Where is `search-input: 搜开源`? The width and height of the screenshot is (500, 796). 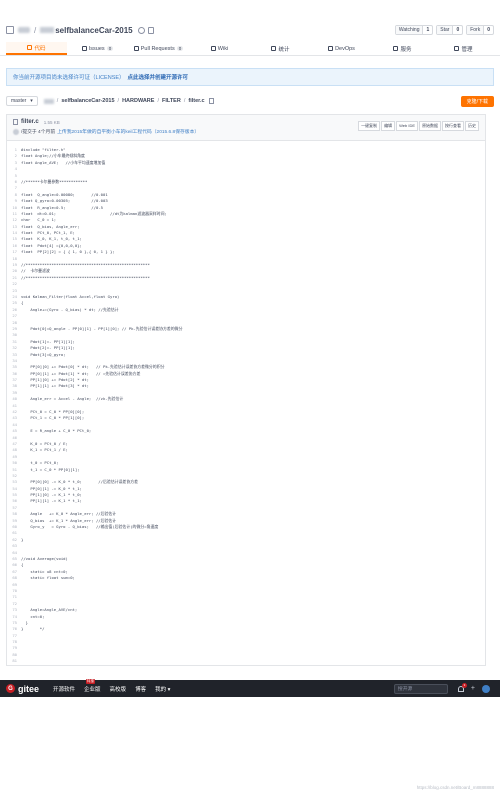
search-input: 搜开源 is located at coordinates (420, 688).